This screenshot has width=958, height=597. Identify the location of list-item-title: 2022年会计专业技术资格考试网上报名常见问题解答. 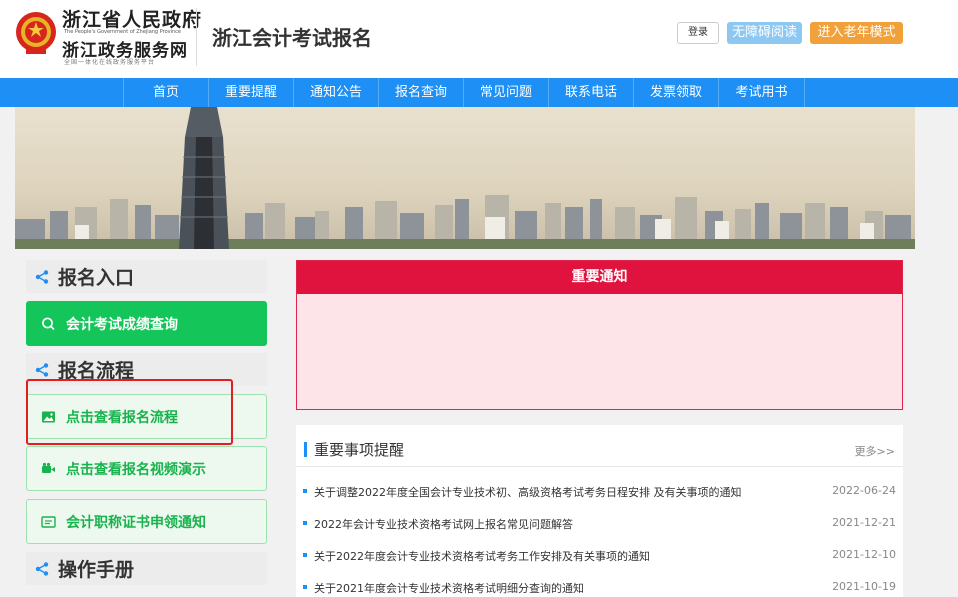
(443, 524).